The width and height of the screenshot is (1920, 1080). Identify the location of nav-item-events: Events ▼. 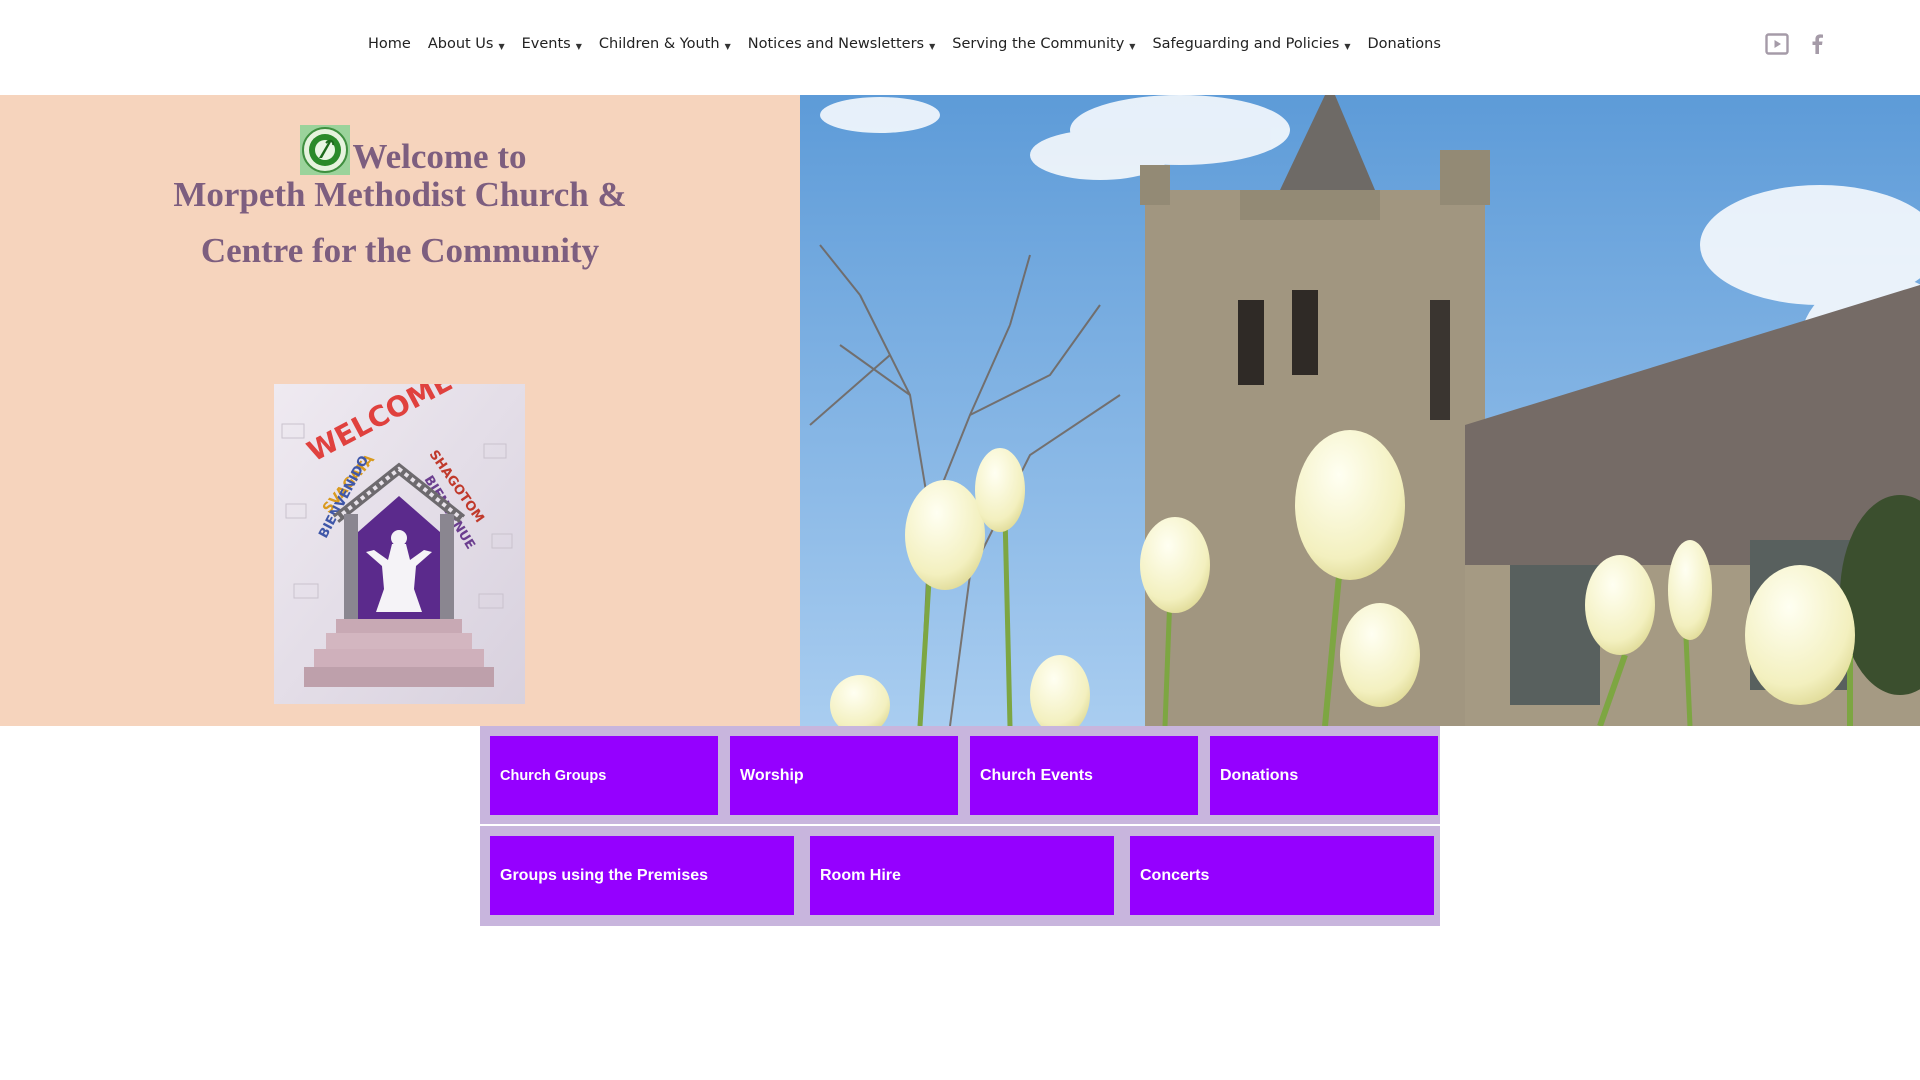
(552, 44).